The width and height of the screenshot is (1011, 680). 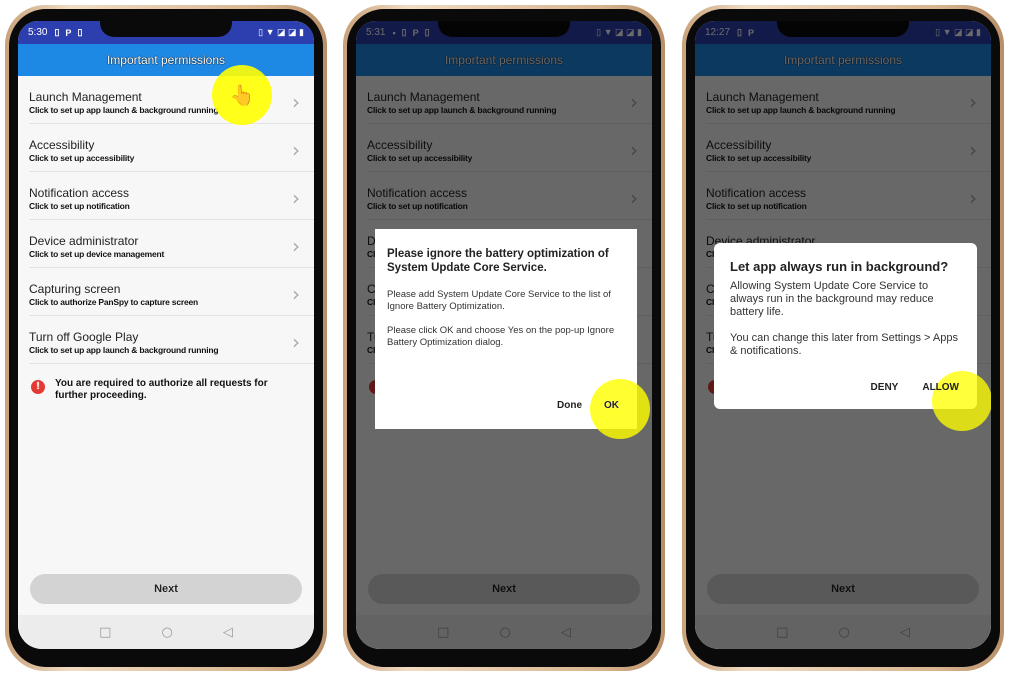 I want to click on permission-title: Turn off Google Play, so click(x=84, y=337).